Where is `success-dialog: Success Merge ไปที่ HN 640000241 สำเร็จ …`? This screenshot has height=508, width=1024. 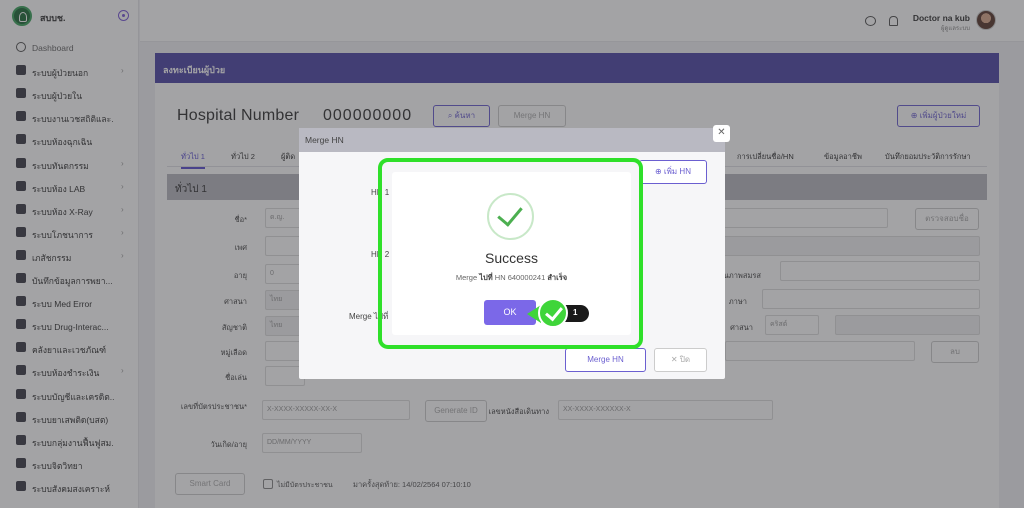 success-dialog: Success Merge ไปที่ HN 640000241 สำเร็จ … is located at coordinates (511, 253).